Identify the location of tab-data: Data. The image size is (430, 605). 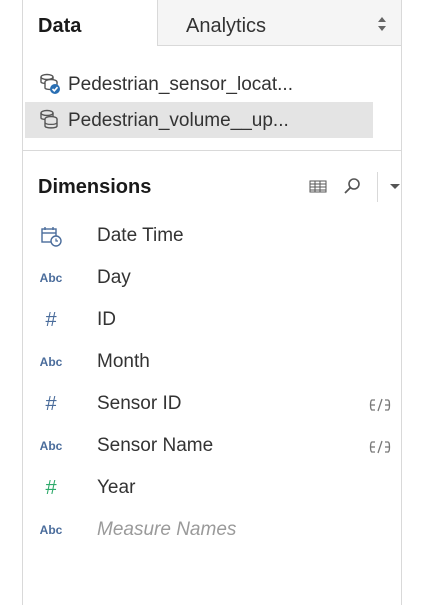
(90, 23).